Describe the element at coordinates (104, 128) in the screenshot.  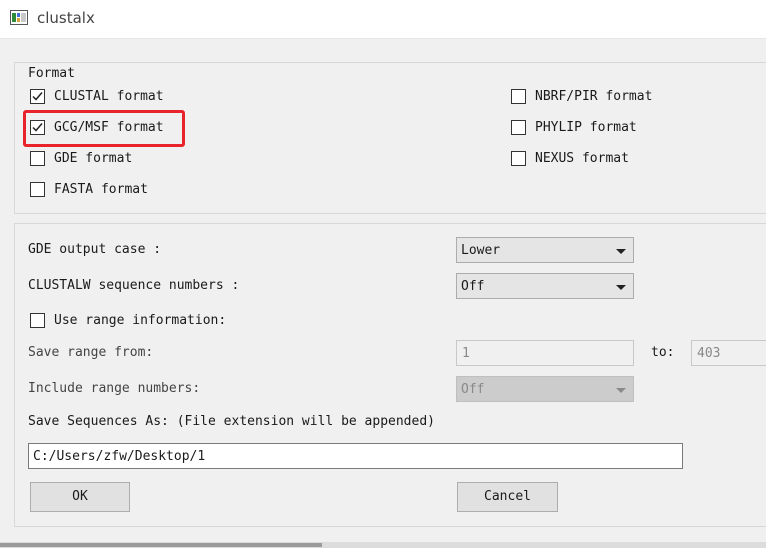
I see `highlight-box` at that location.